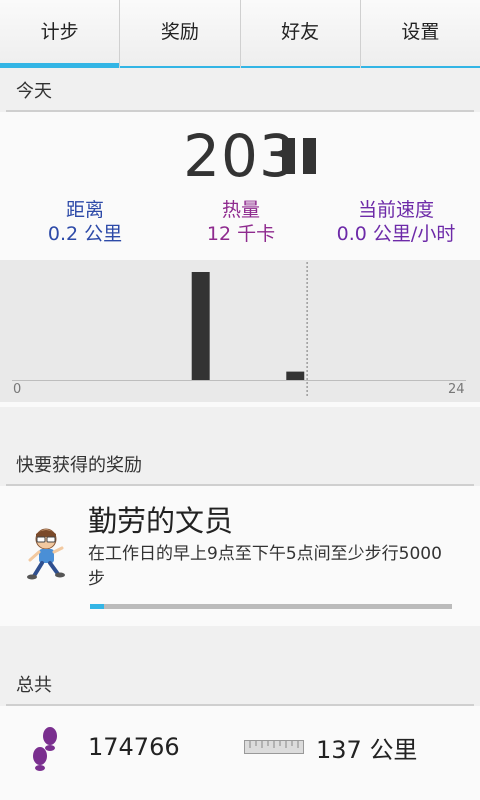 The height and width of the screenshot is (800, 480). Describe the element at coordinates (34, 91) in the screenshot. I see `section-title: 今天` at that location.